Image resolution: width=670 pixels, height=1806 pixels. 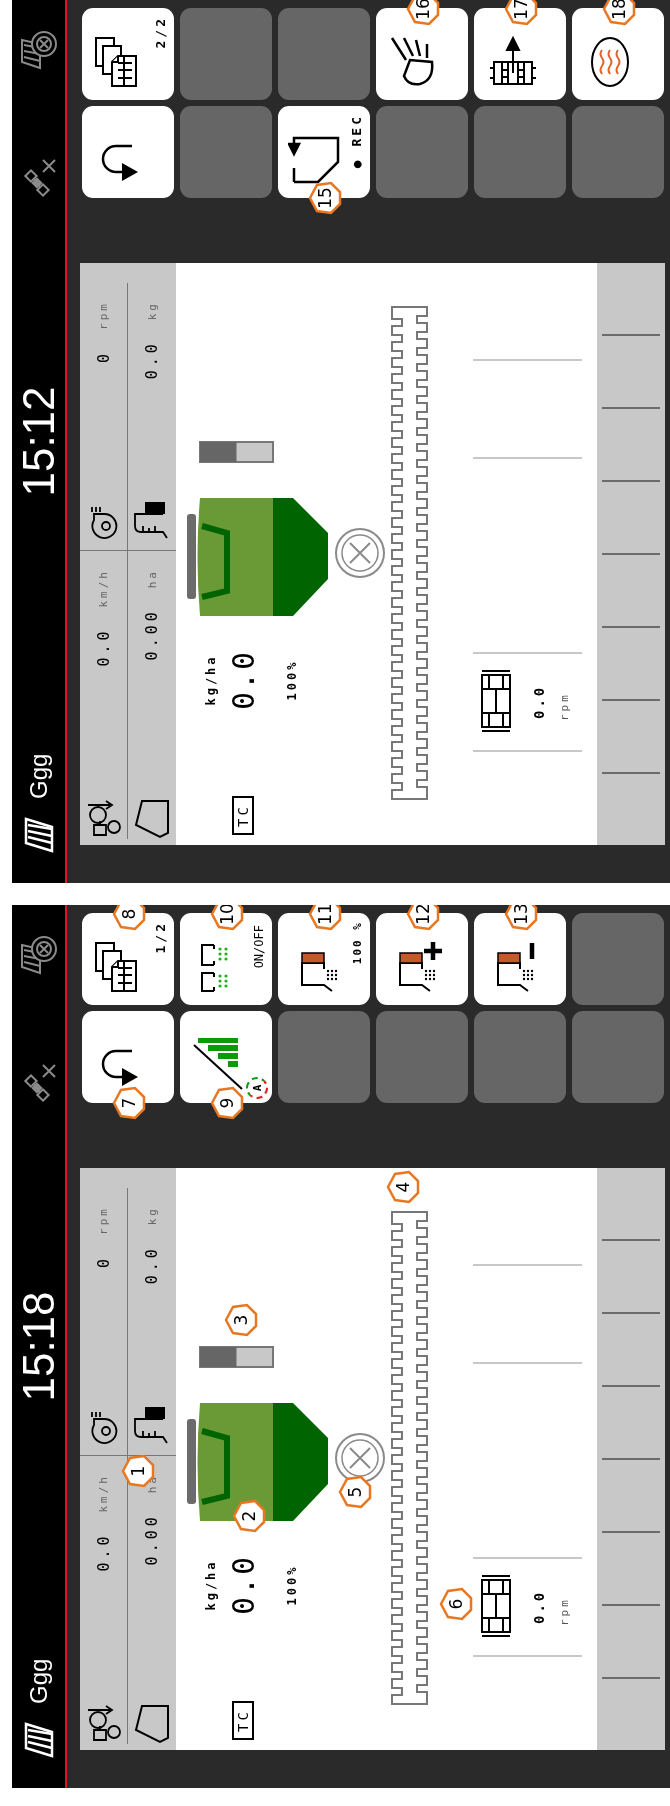 What do you see at coordinates (423, 918) in the screenshot?
I see `callout-number: 12` at bounding box center [423, 918].